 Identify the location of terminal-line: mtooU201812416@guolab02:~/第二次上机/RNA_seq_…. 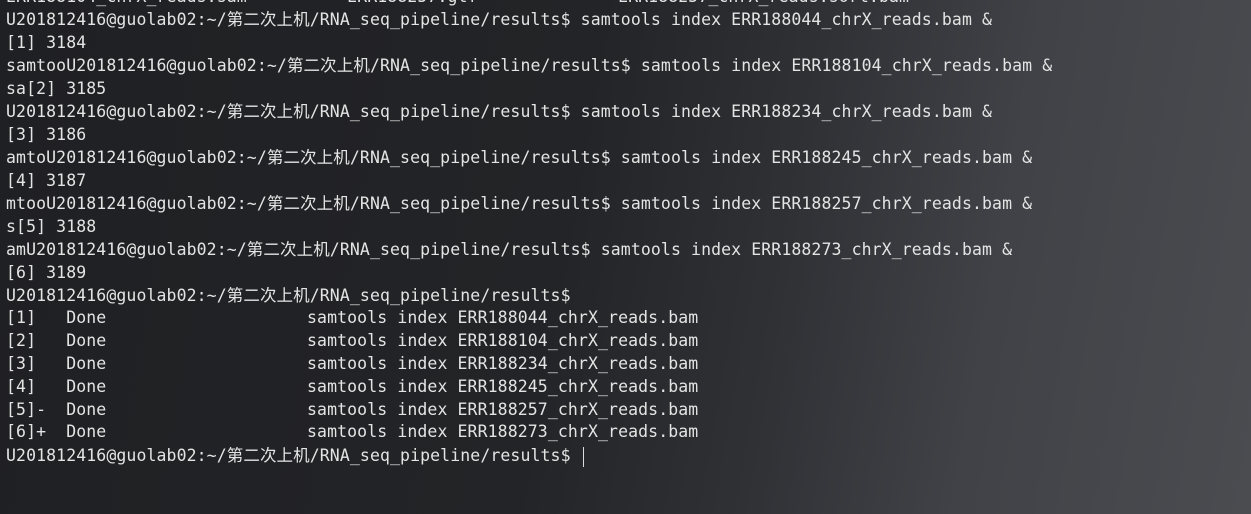
(519, 203).